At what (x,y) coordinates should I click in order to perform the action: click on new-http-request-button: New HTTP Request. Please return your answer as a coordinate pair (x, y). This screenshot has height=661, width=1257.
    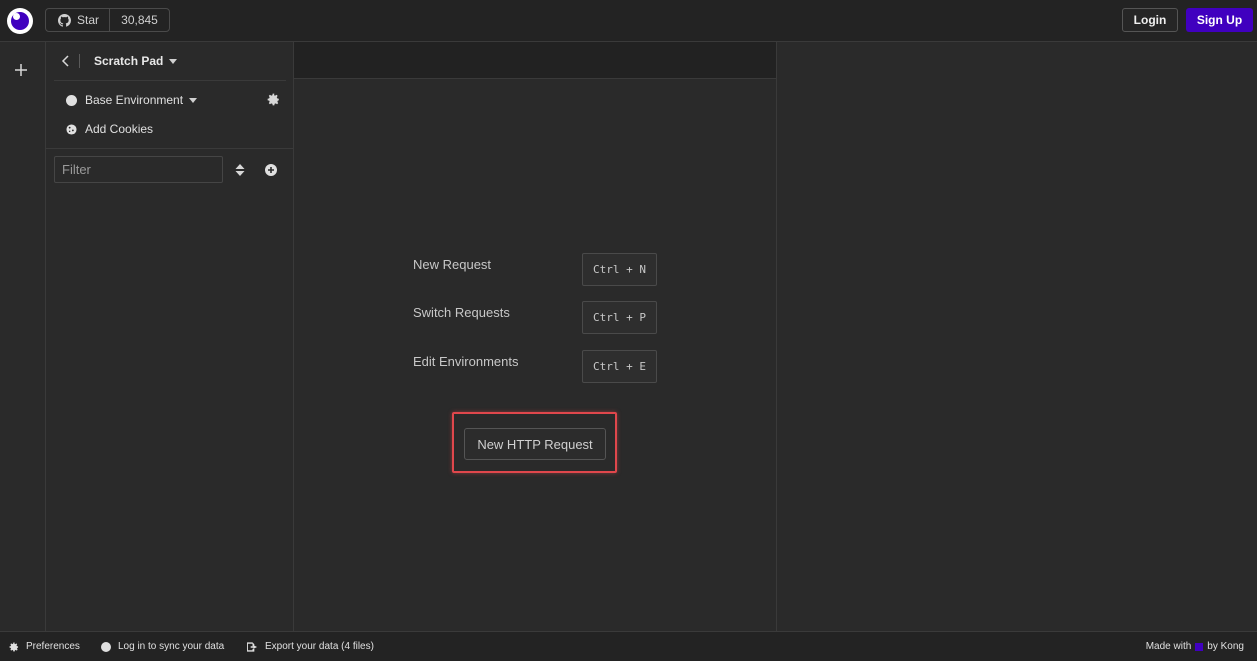
    Looking at the image, I should click on (535, 444).